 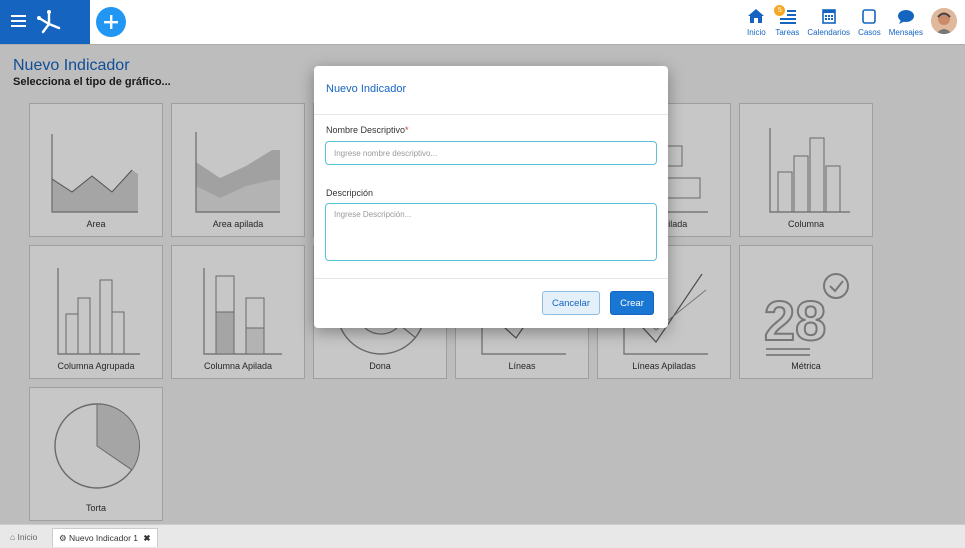 I want to click on brand-area, so click(x=45, y=22).